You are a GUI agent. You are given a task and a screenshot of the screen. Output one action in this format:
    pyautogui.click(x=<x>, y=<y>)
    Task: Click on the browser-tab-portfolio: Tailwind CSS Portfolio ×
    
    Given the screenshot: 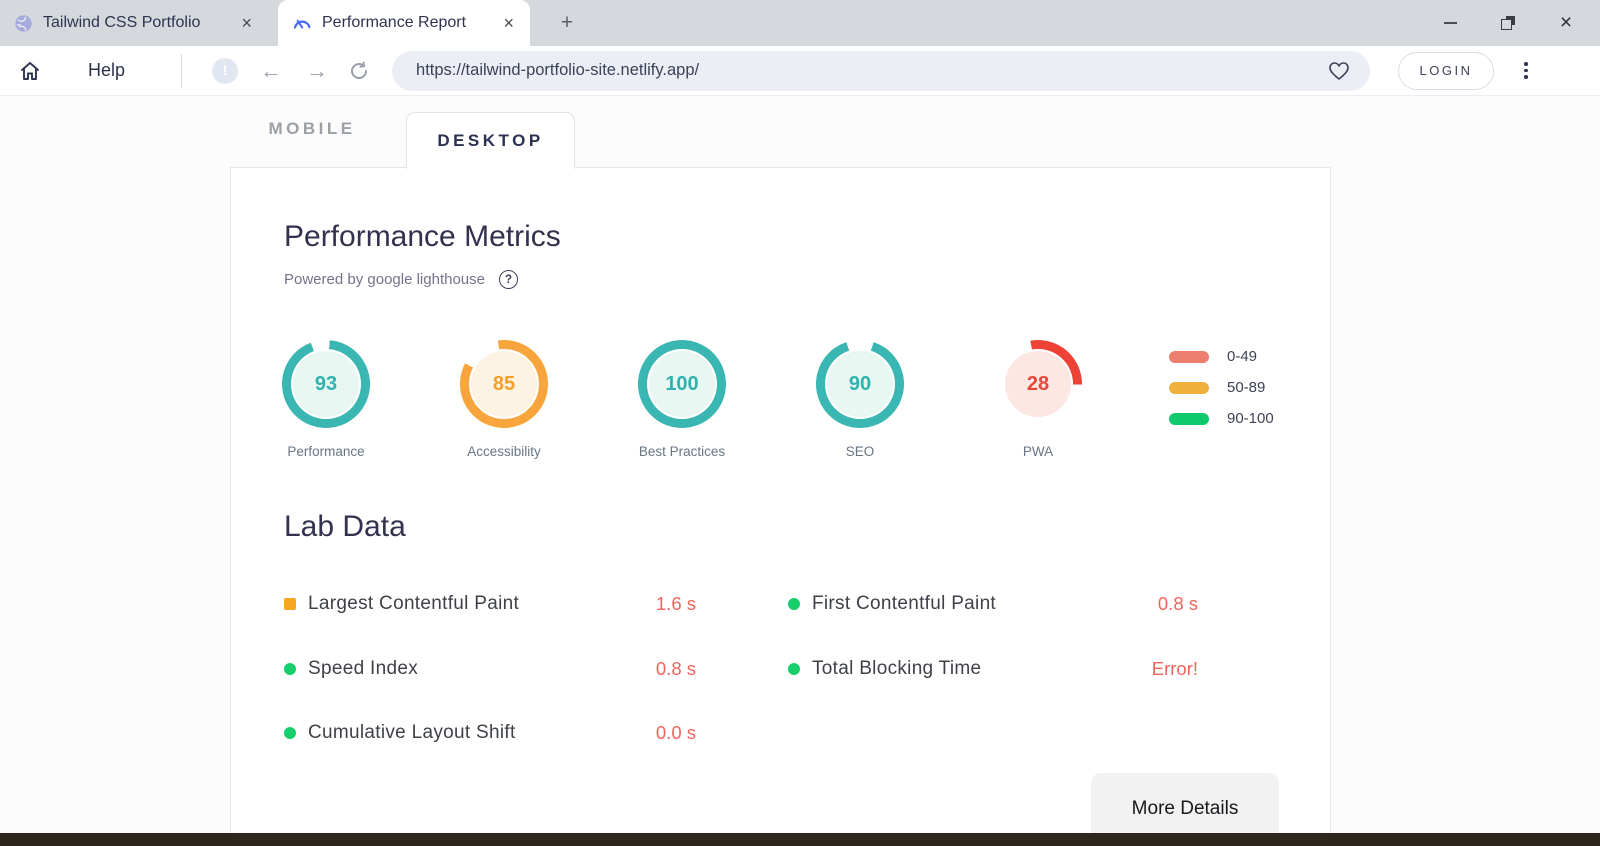 What is the action you would take?
    pyautogui.click(x=134, y=23)
    